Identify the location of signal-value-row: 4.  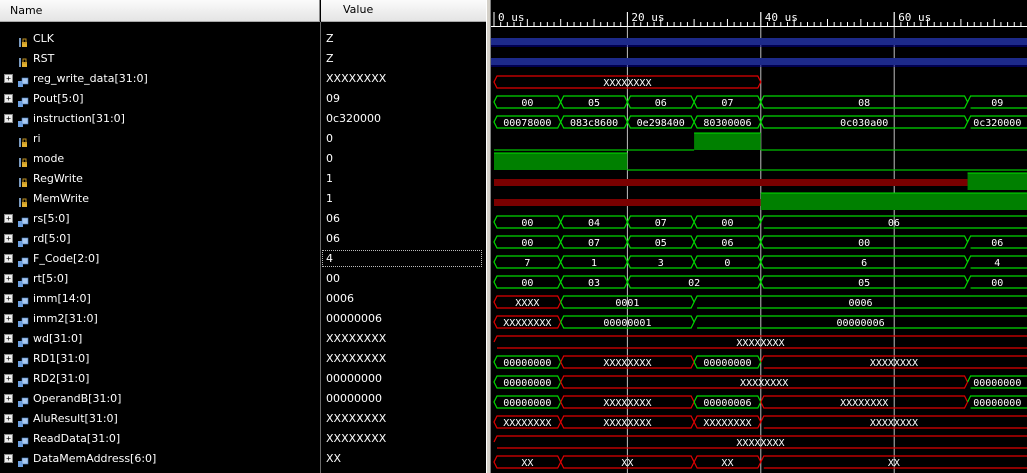
(403, 259).